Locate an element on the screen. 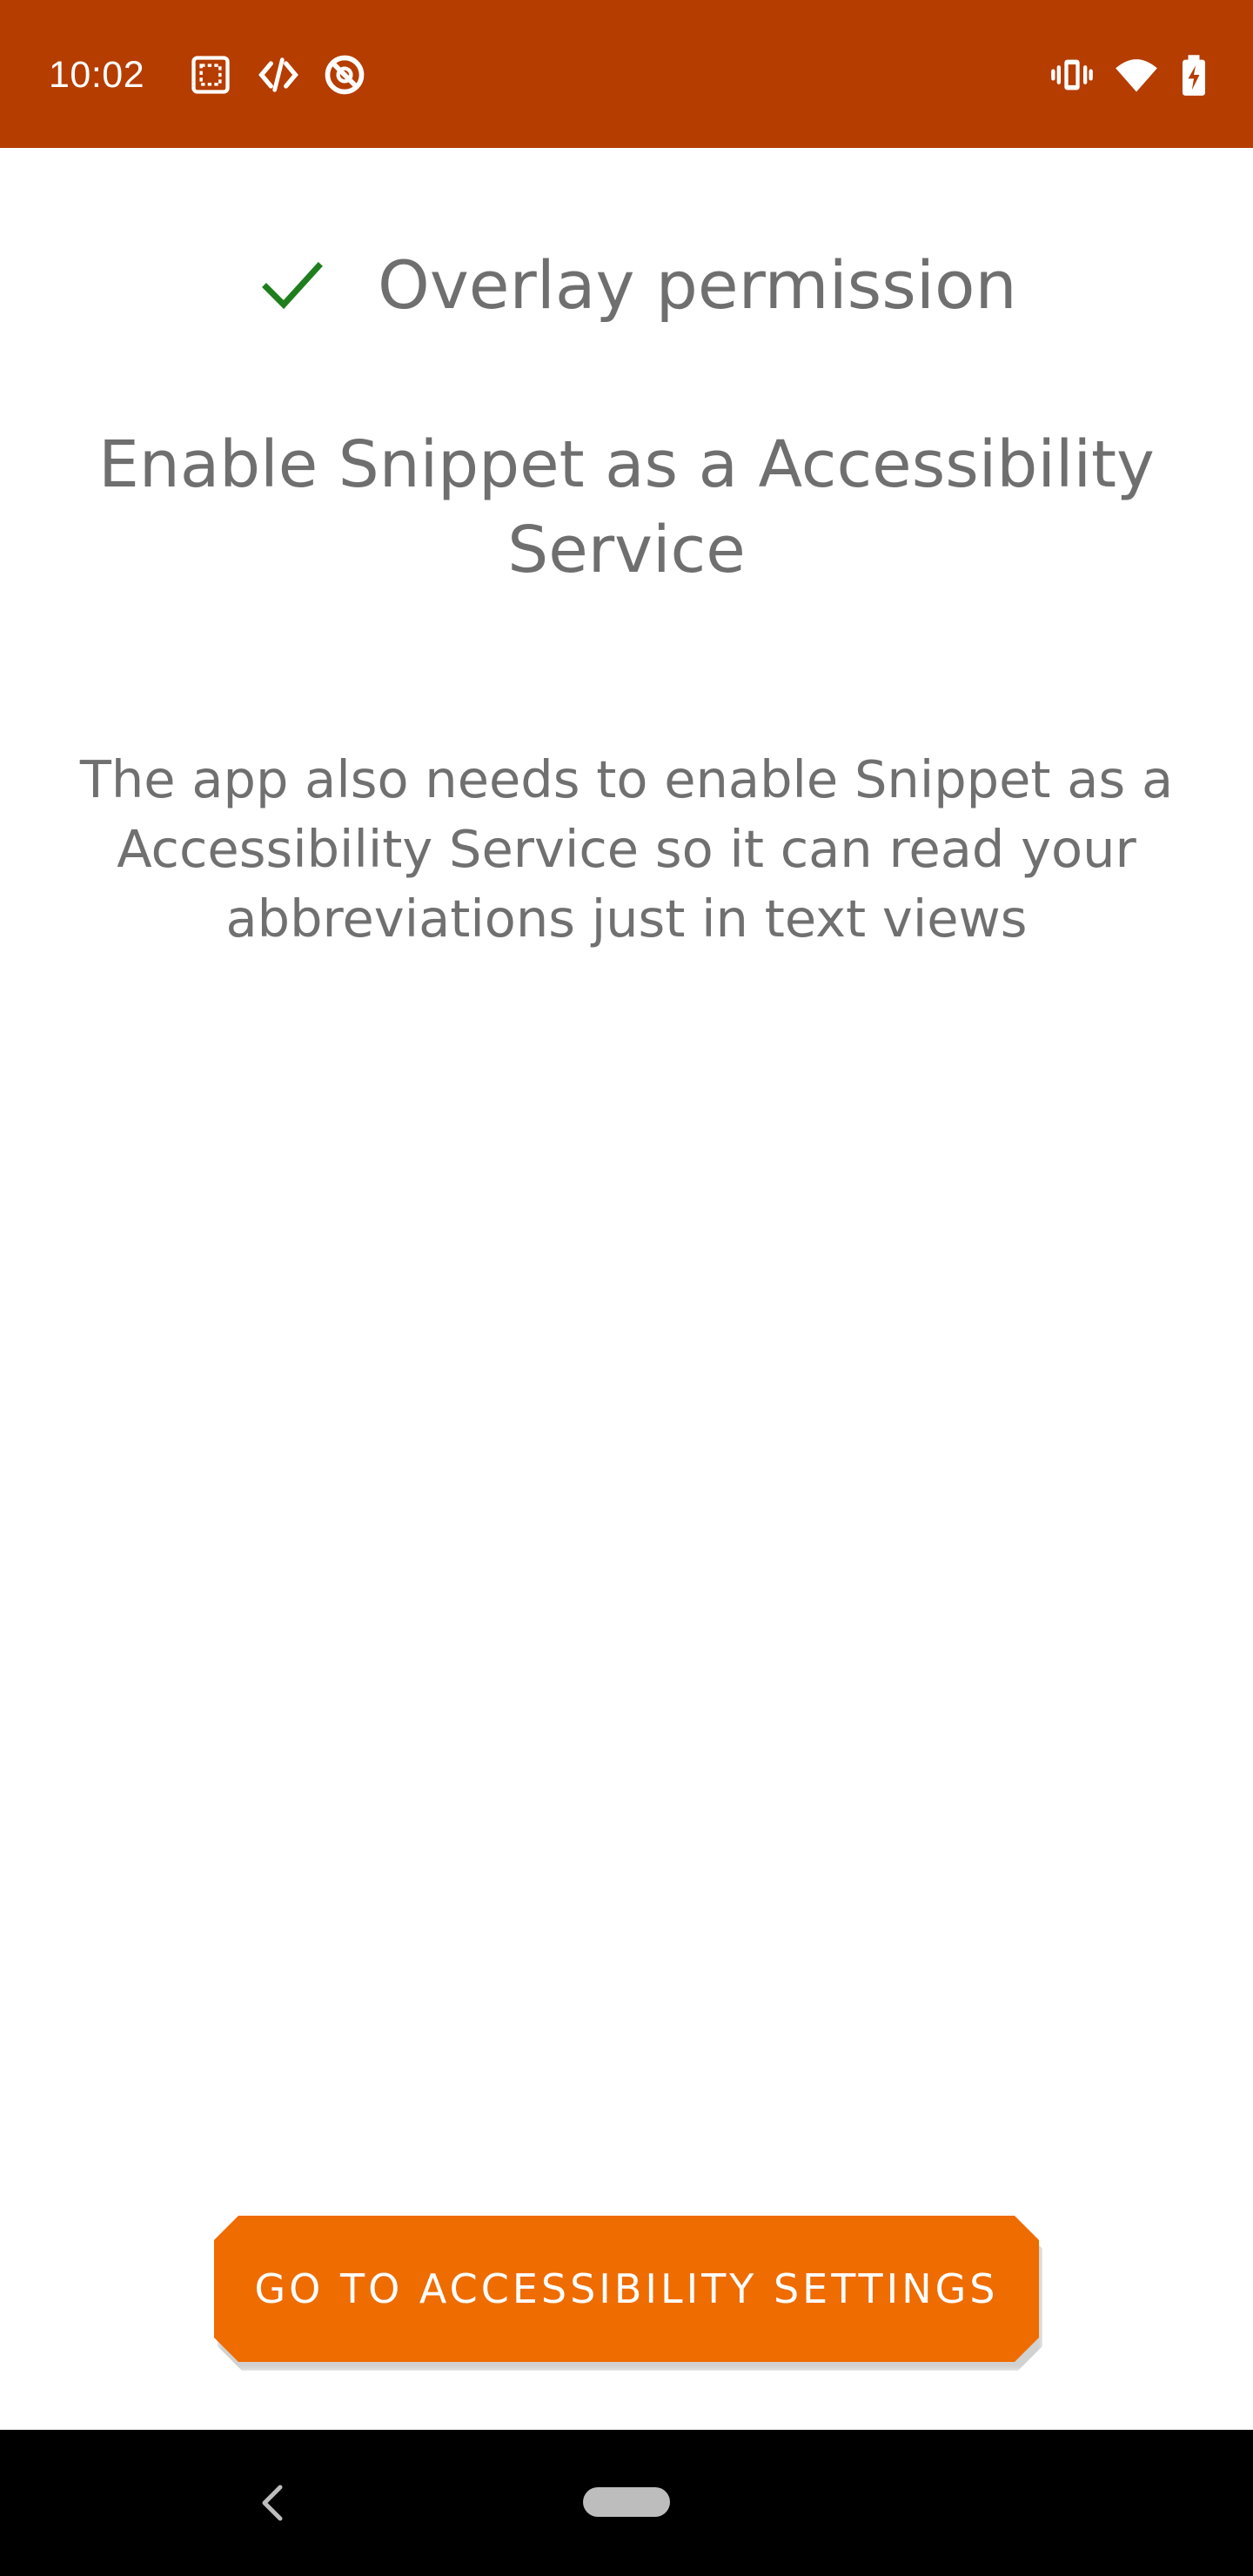 This screenshot has height=2576, width=1253. status-time: 10:02 is located at coordinates (97, 75).